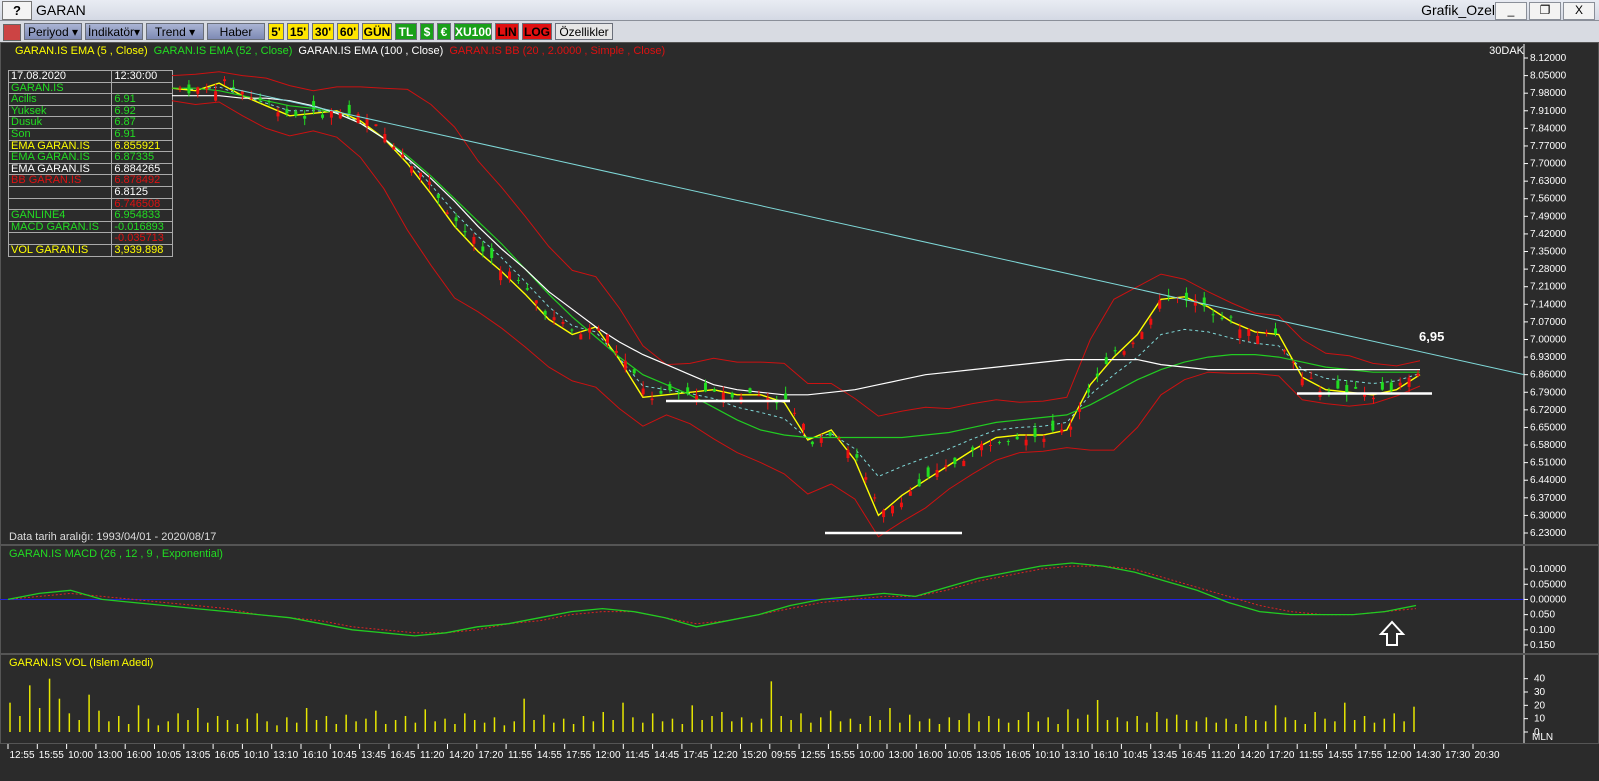 The width and height of the screenshot is (1599, 781). I want to click on help-button: ?, so click(17, 10).